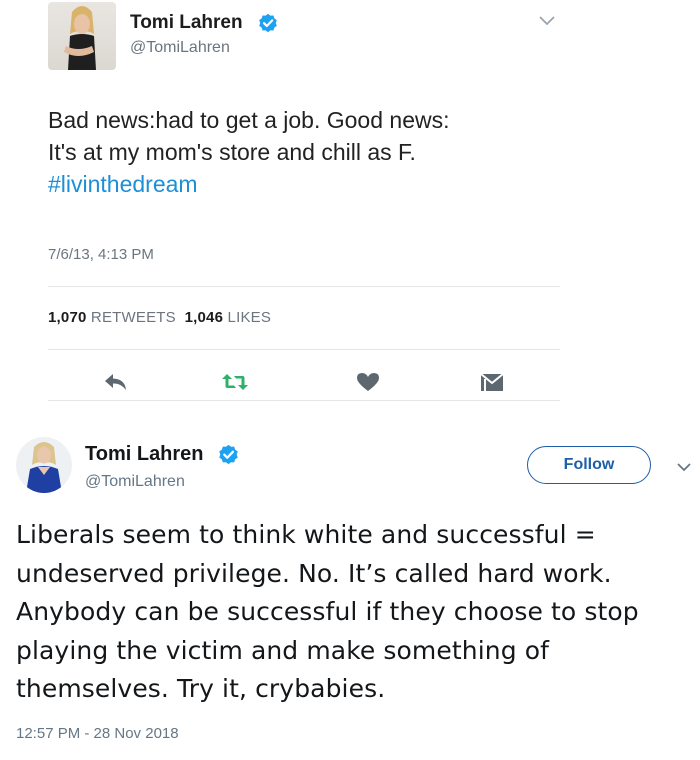 This screenshot has height=760, width=700. I want to click on tweet1-timestamp: 7/6/13, 4:13 PM, so click(101, 254).